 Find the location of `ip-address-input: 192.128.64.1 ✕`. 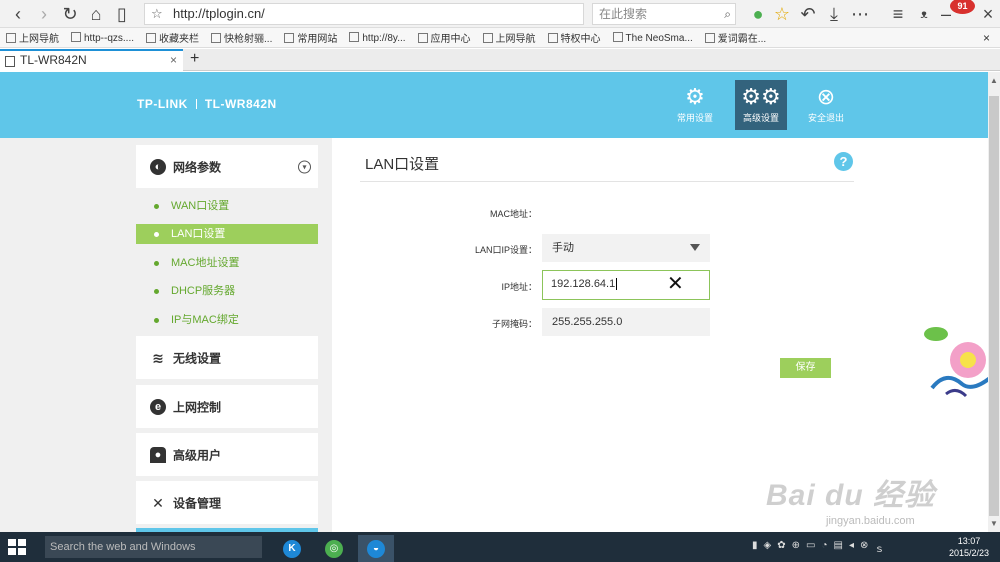

ip-address-input: 192.128.64.1 ✕ is located at coordinates (626, 285).